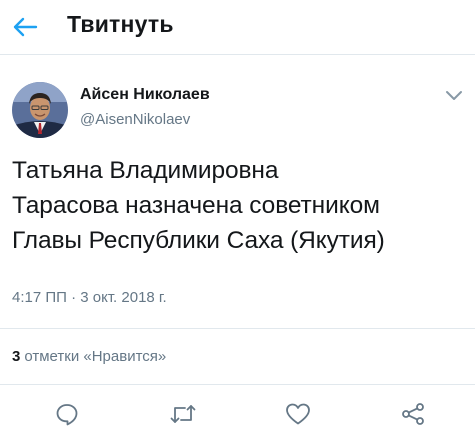 Image resolution: width=475 pixels, height=438 pixels. I want to click on tweet-line: Тарасова назначена советником, so click(196, 205).